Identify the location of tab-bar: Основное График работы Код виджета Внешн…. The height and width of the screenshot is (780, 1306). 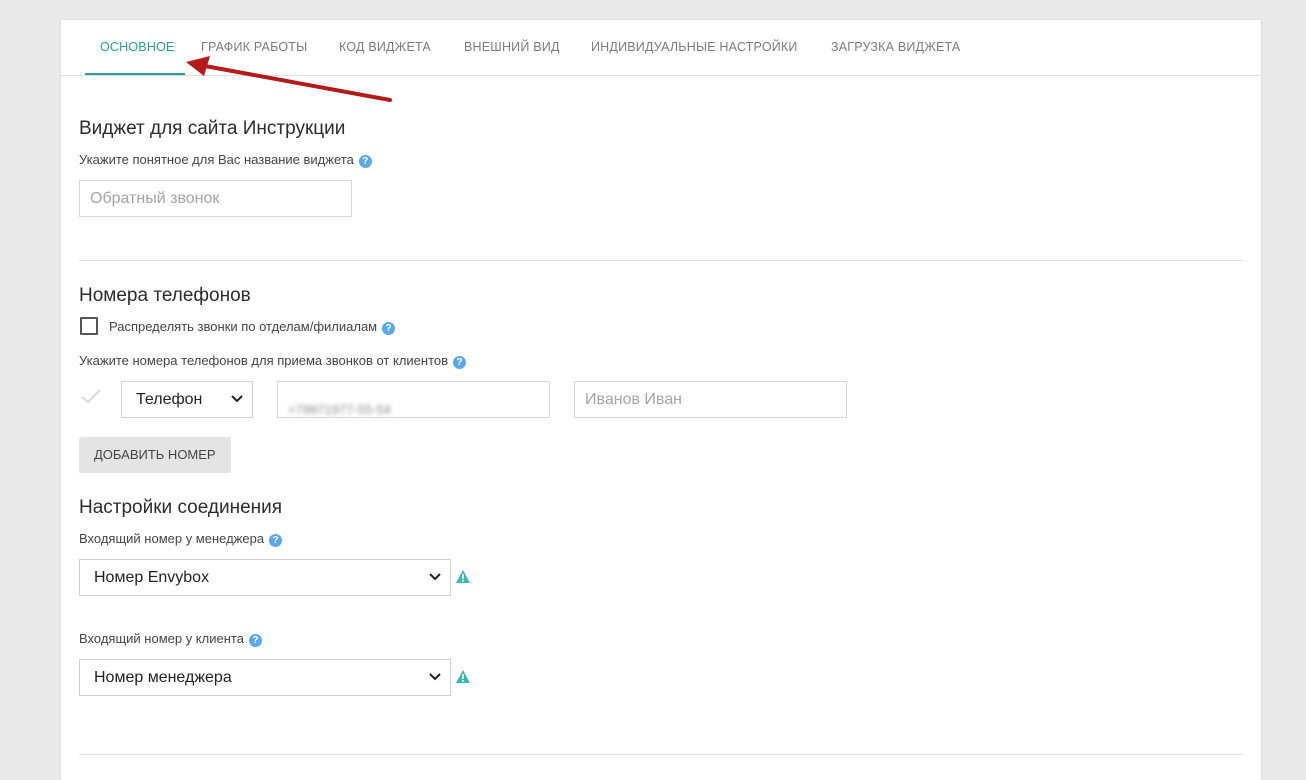
(661, 48).